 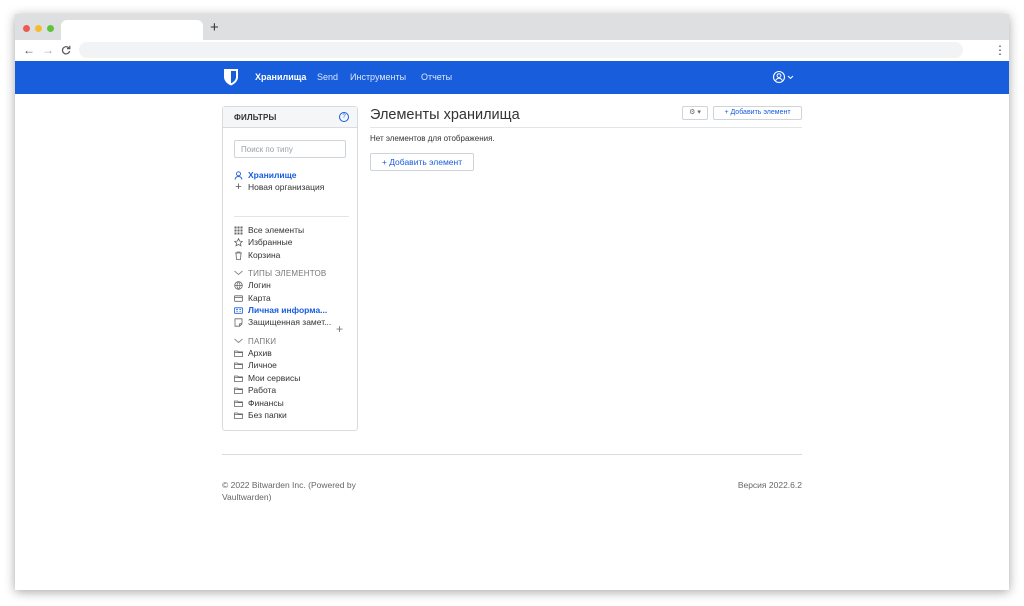 I want to click on add-folder-button: +, so click(x=339, y=329).